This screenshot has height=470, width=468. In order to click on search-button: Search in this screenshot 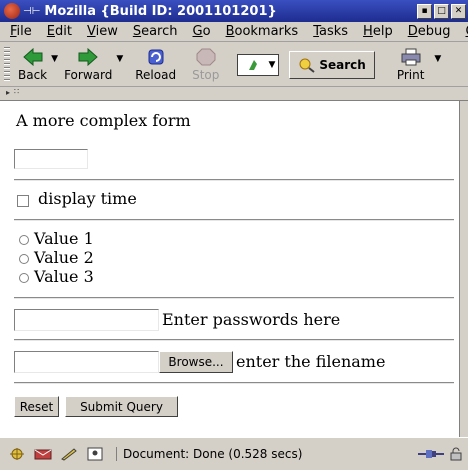, I will do `click(332, 64)`.